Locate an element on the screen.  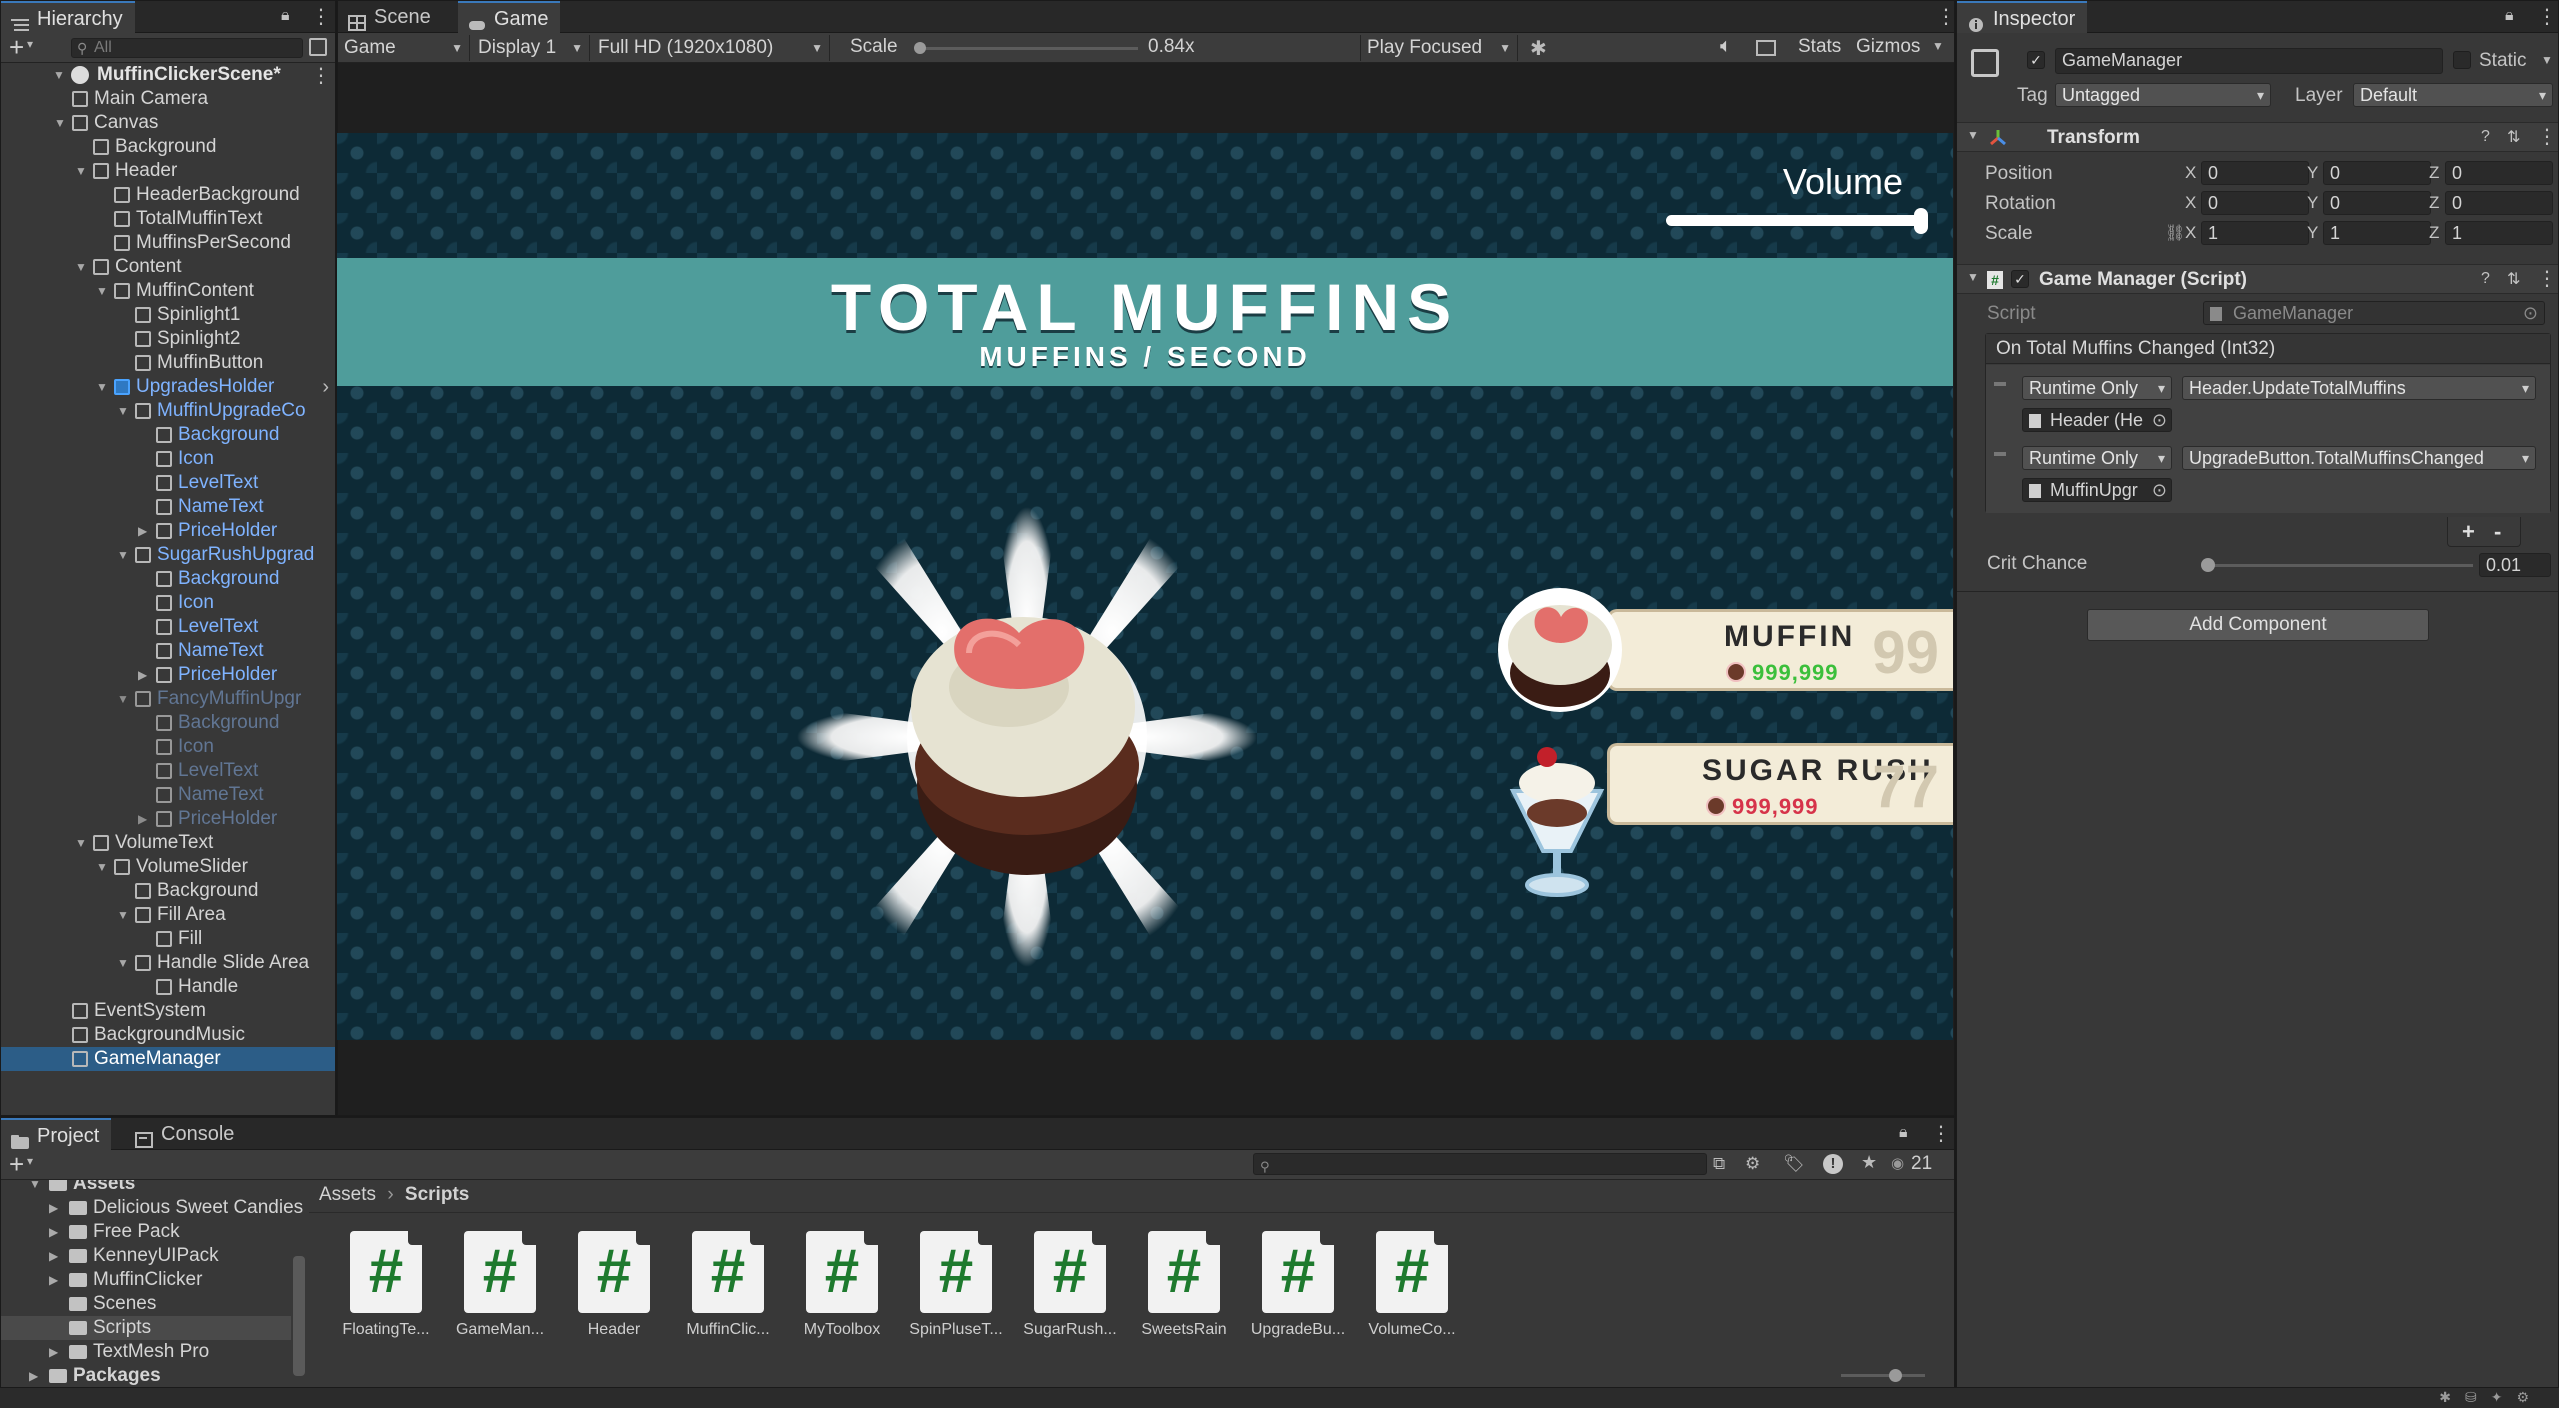
label-icon: 🏷︎ is located at coordinates (1794, 1164).